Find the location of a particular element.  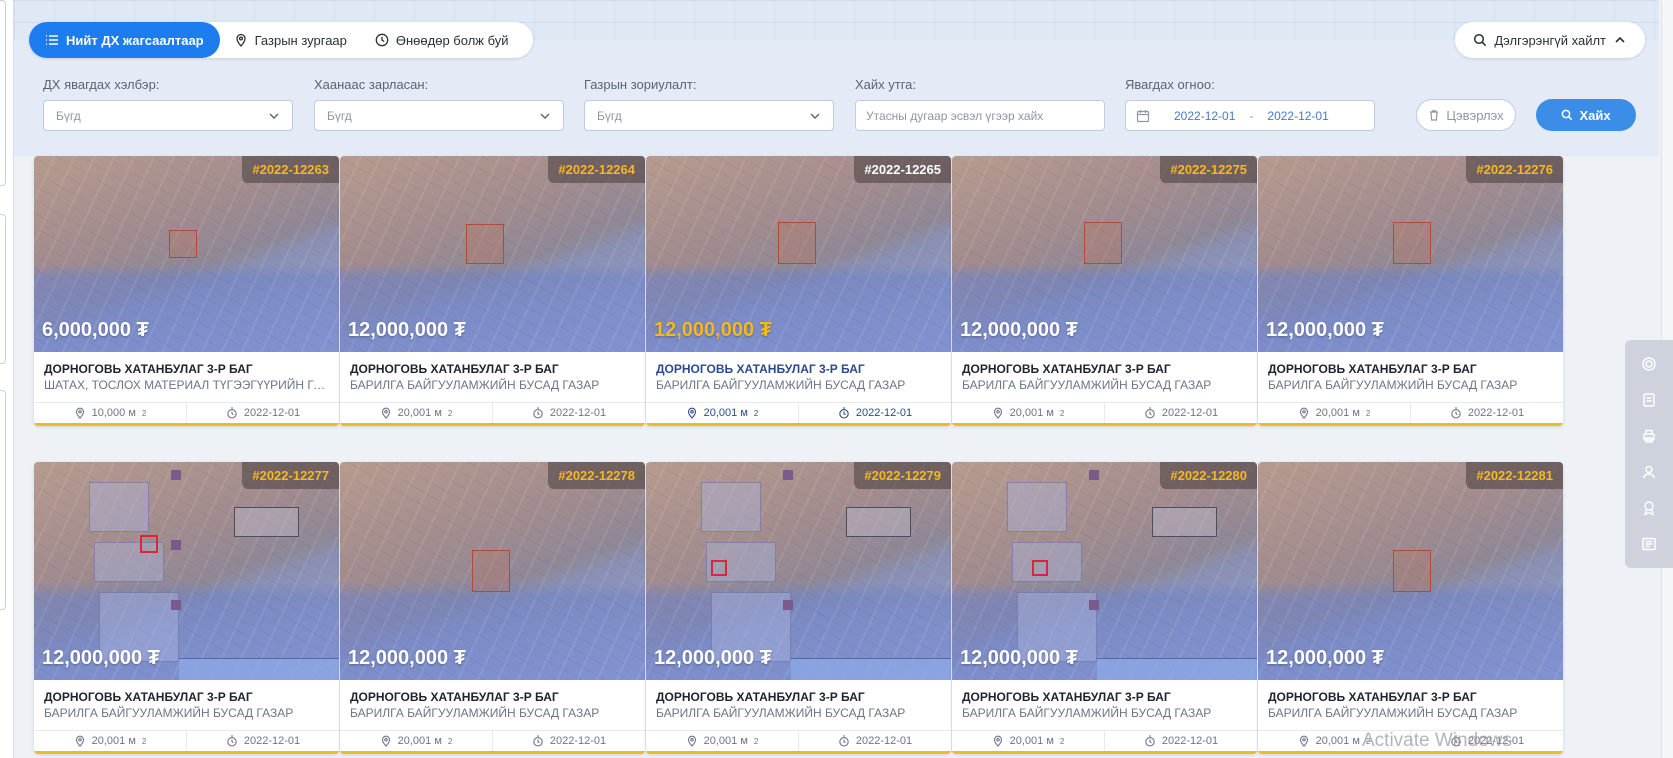

tab-map-view: Газрын зургаар is located at coordinates (290, 40).